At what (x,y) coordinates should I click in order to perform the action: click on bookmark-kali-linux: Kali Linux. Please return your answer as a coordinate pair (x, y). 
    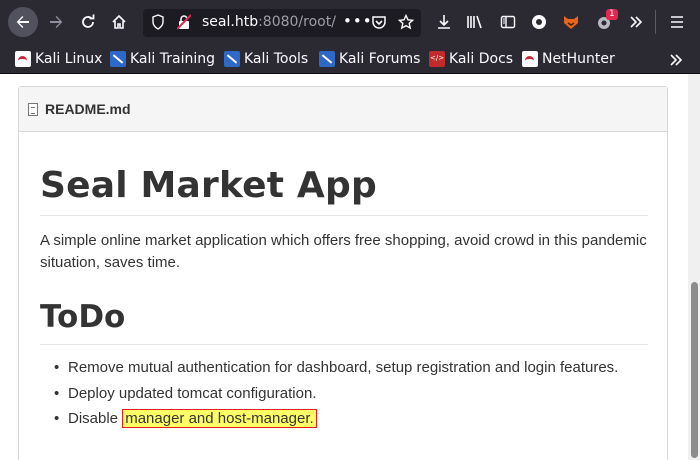
    Looking at the image, I should click on (58, 59).